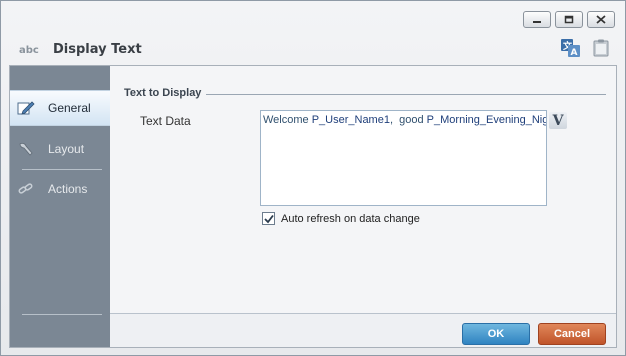 The image size is (626, 356). I want to click on window-controls, so click(569, 19).